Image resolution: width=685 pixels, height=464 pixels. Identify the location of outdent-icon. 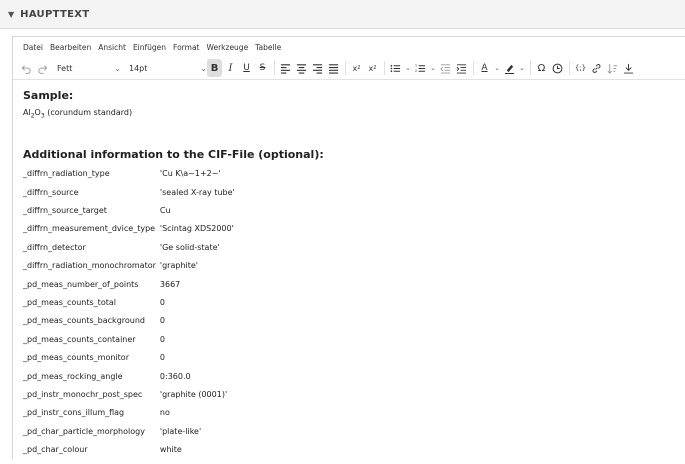
(445, 68).